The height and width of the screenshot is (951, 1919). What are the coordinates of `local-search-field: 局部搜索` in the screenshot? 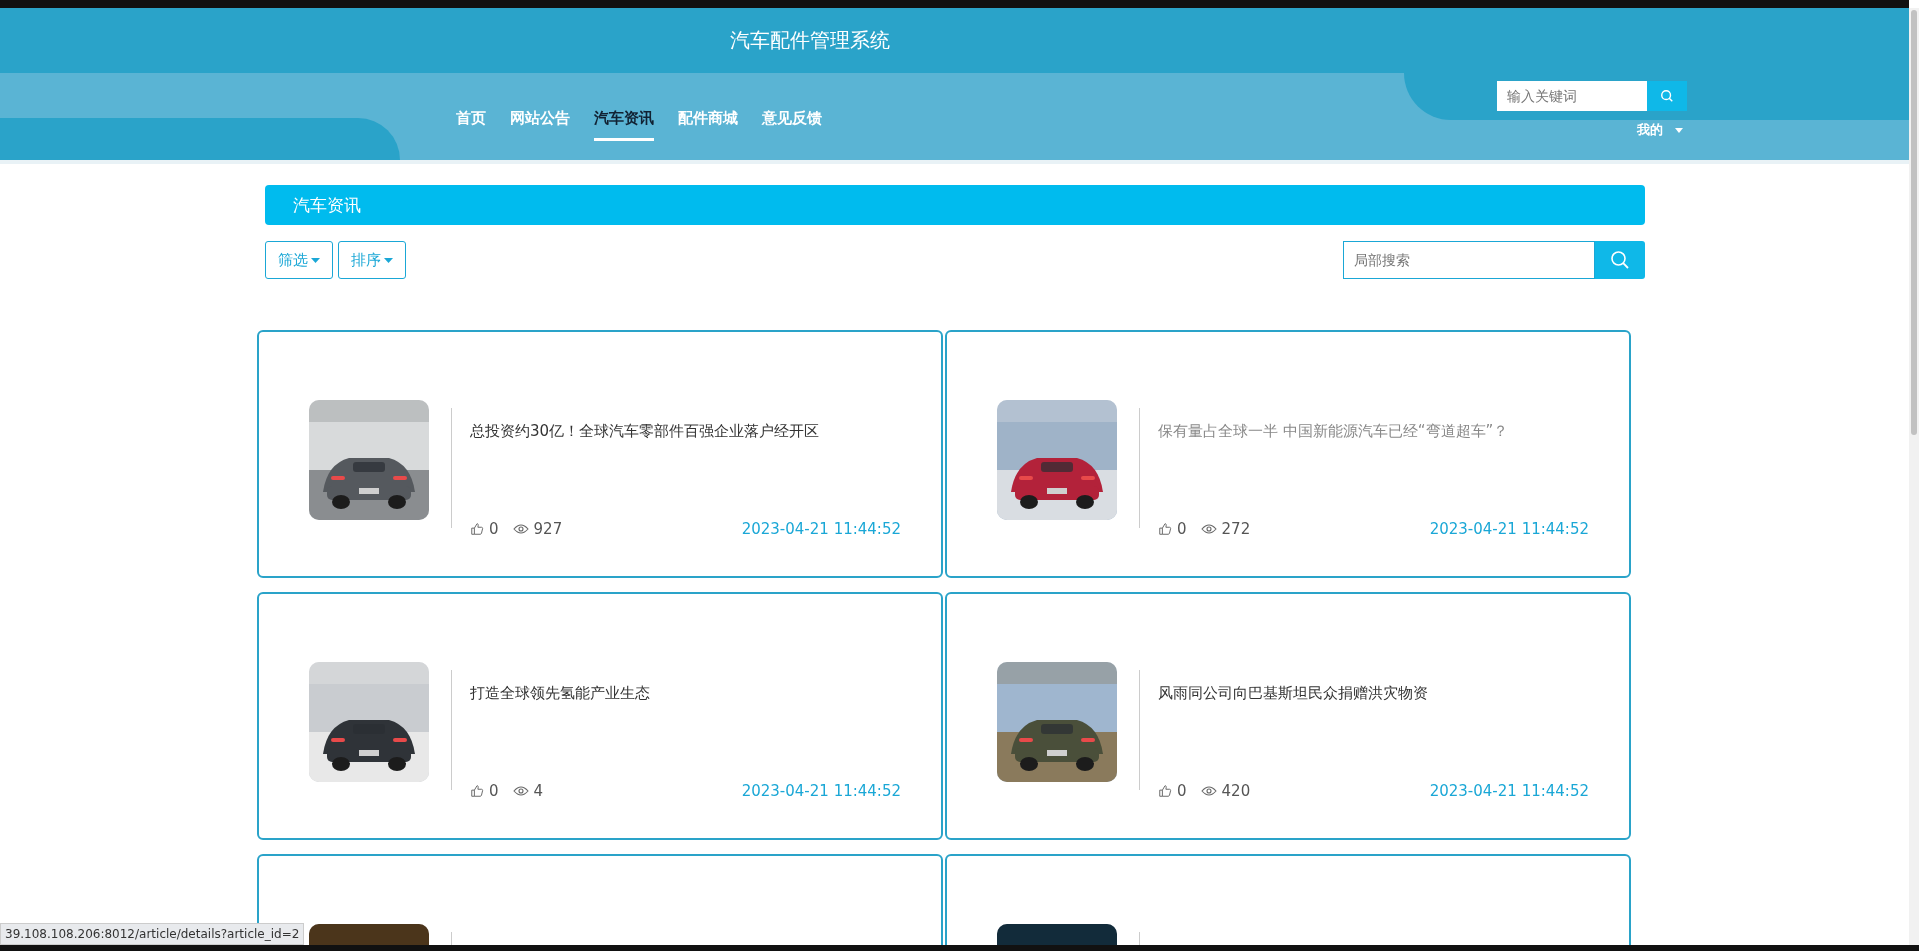 It's located at (1469, 260).